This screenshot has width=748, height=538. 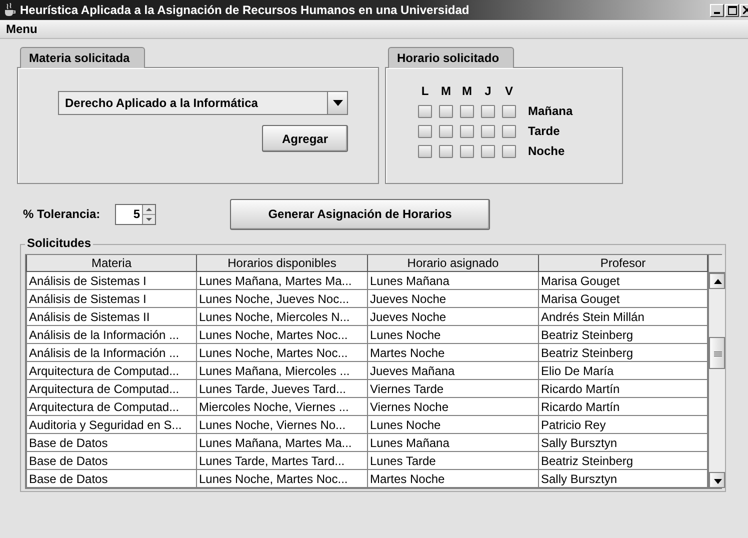 I want to click on panel-tab: Horario solicitado, so click(x=451, y=57).